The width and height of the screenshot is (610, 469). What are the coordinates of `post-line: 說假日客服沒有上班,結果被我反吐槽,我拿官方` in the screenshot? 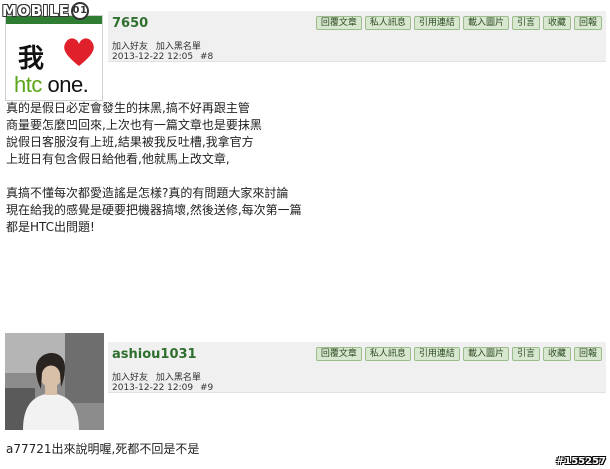 It's located at (130, 142).